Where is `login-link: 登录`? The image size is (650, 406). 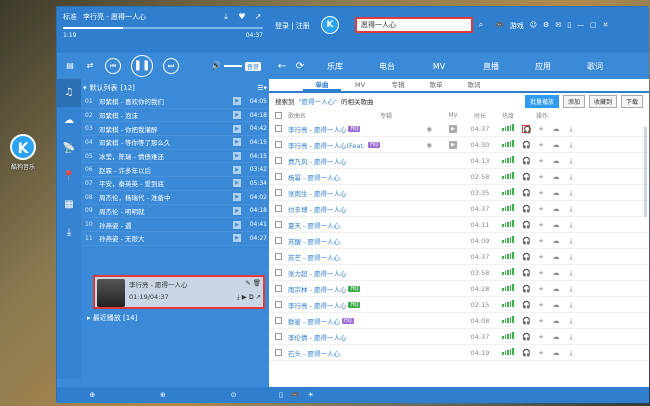 login-link: 登录 is located at coordinates (282, 26).